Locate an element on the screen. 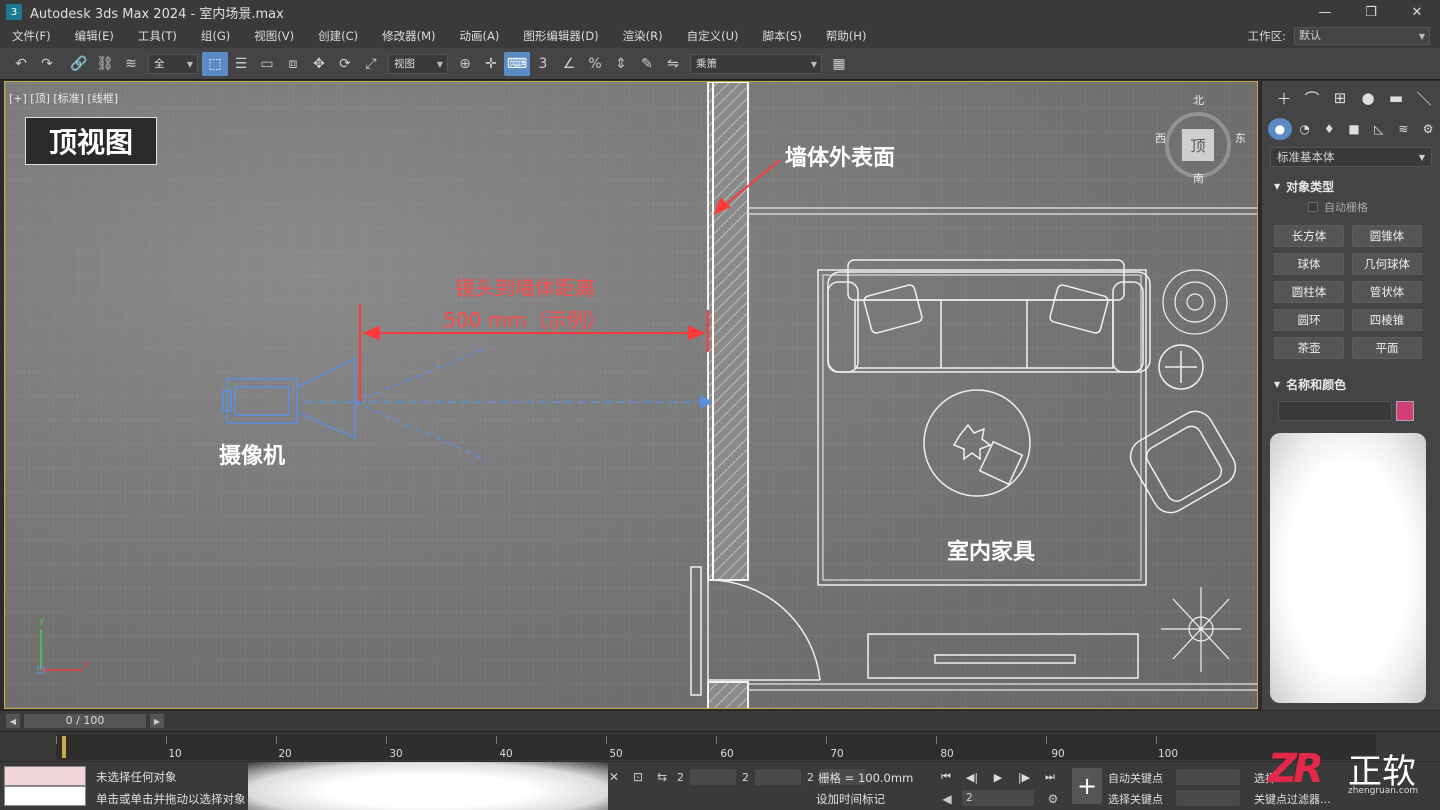 The height and width of the screenshot is (810, 1440). set-key-button: 选择关键点 is located at coordinates (1135, 799).